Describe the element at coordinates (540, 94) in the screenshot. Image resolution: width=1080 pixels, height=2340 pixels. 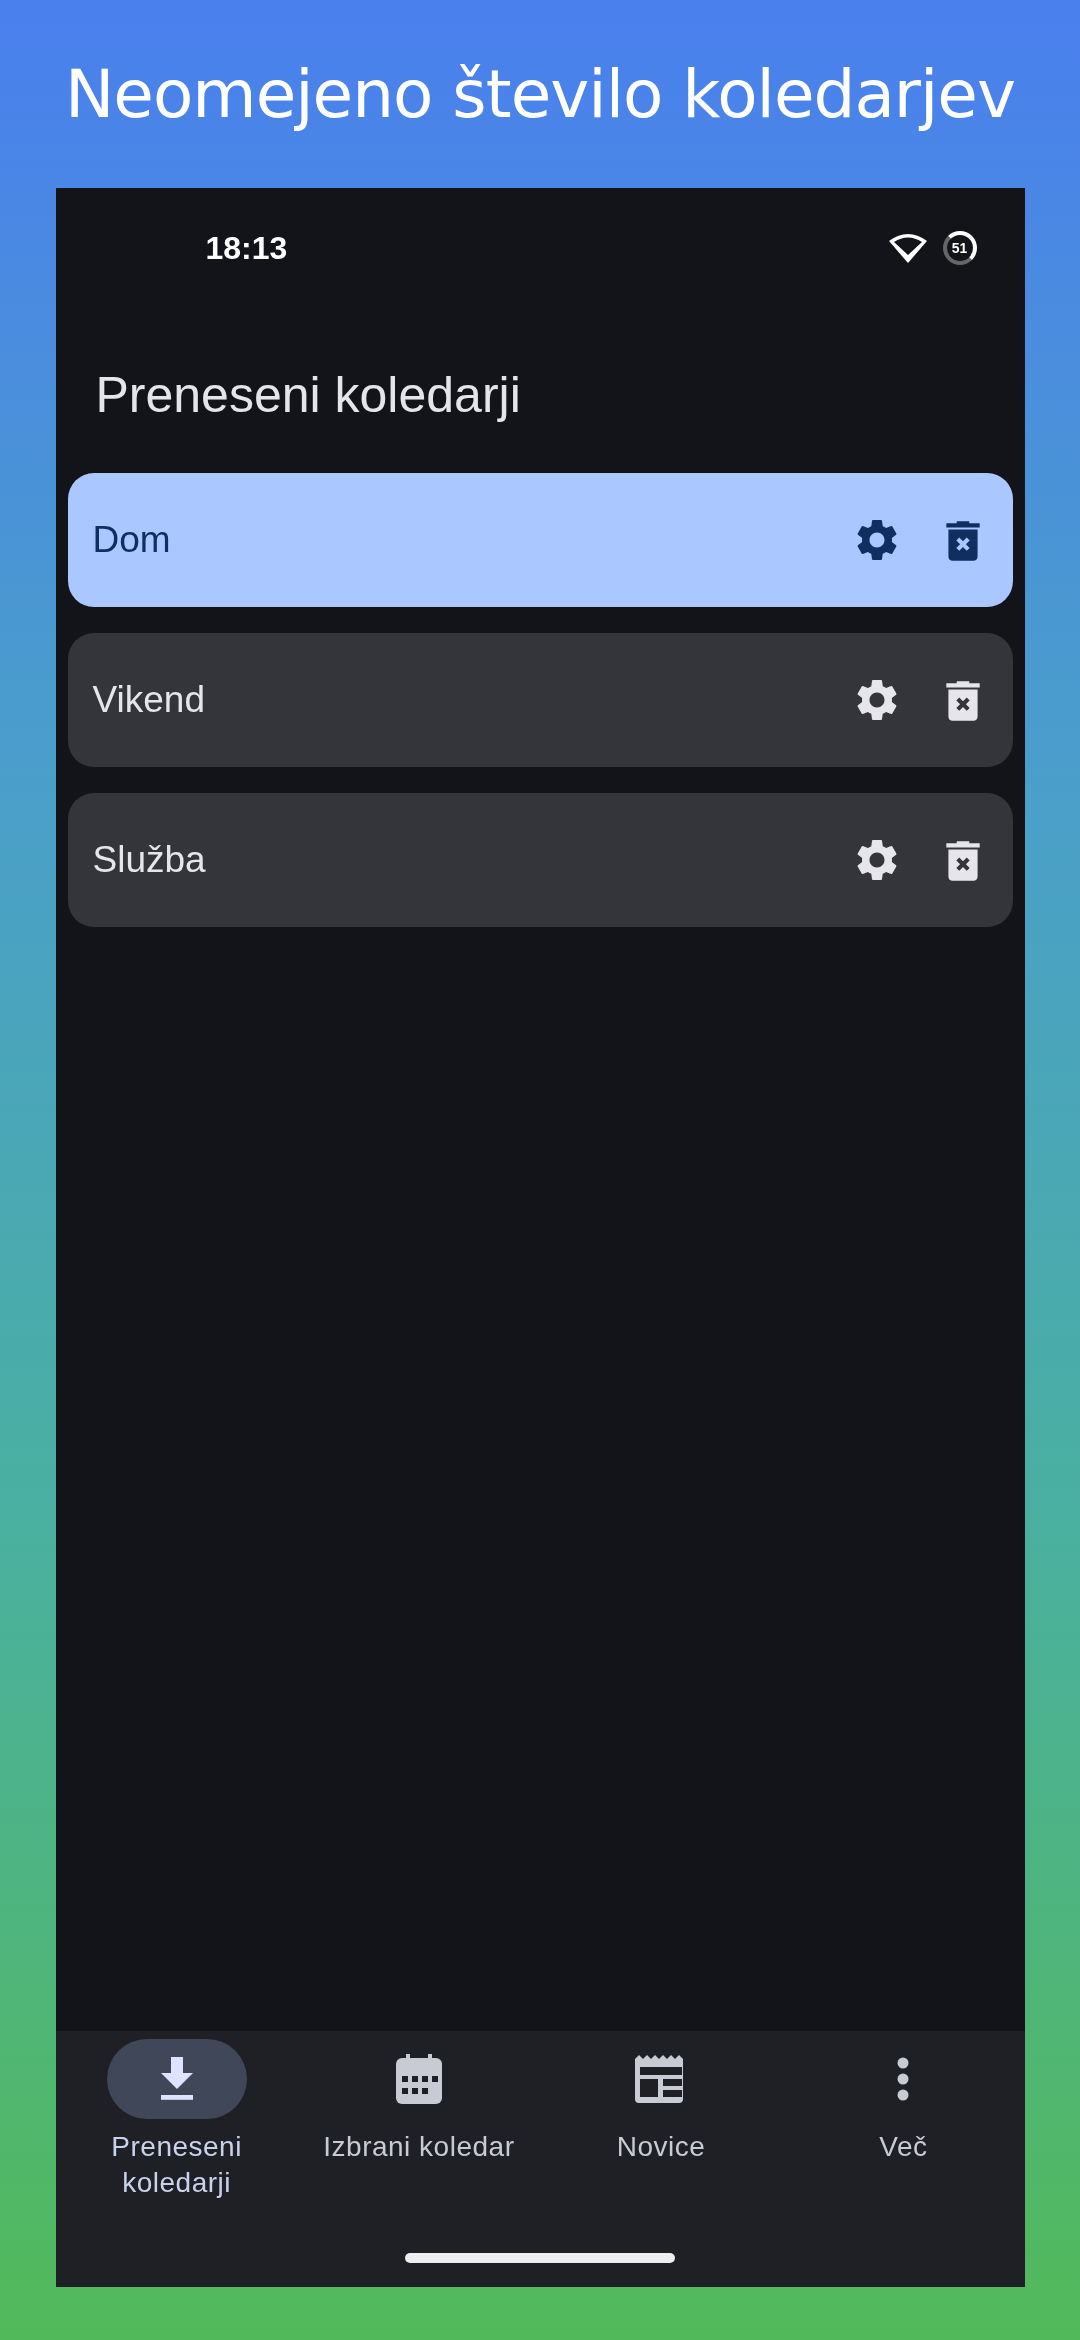
I see `banner-title: Neomejeno število koledarjev` at that location.